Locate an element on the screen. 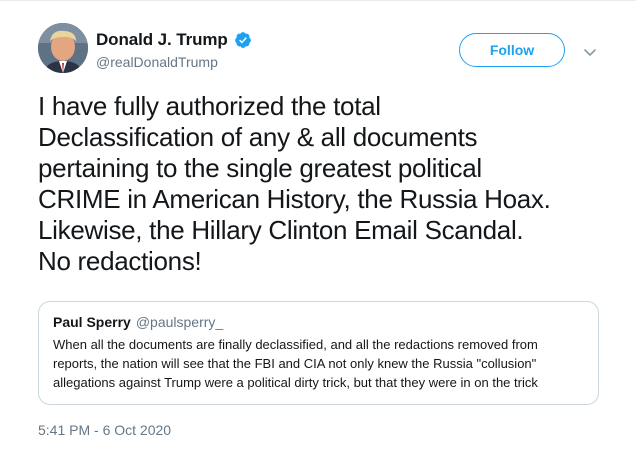  tweet-timestamp: 5:41 PM - 6 Oct 2020 is located at coordinates (104, 430).